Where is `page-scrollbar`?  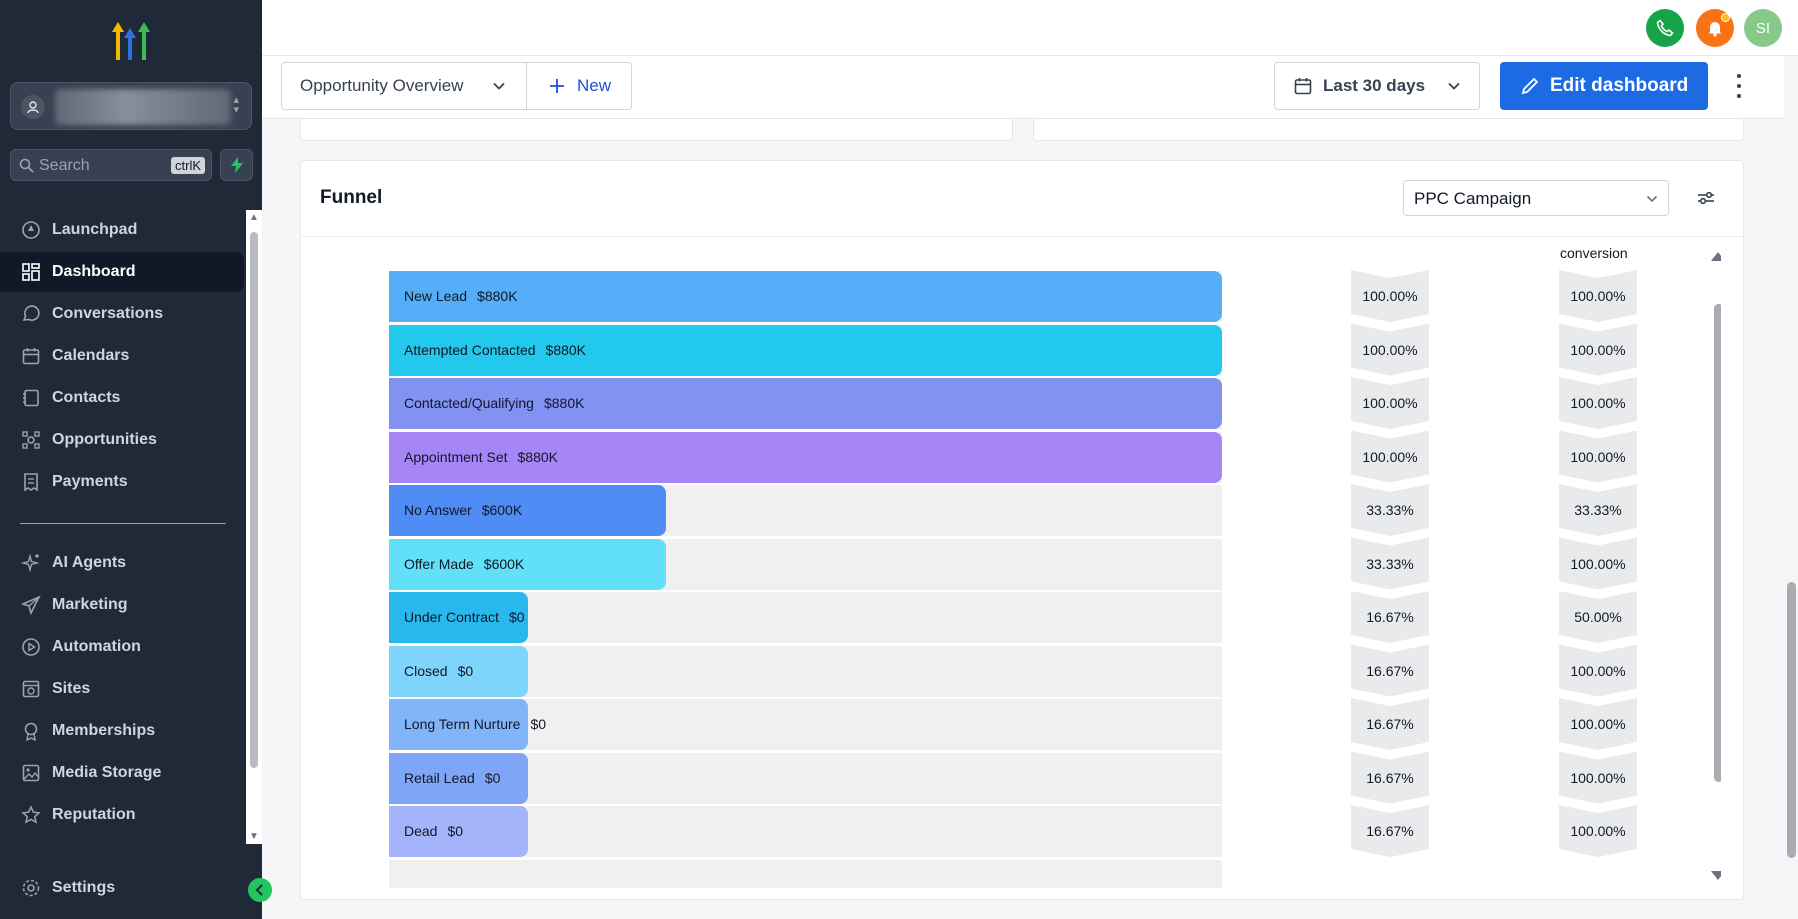
page-scrollbar is located at coordinates (1791, 487).